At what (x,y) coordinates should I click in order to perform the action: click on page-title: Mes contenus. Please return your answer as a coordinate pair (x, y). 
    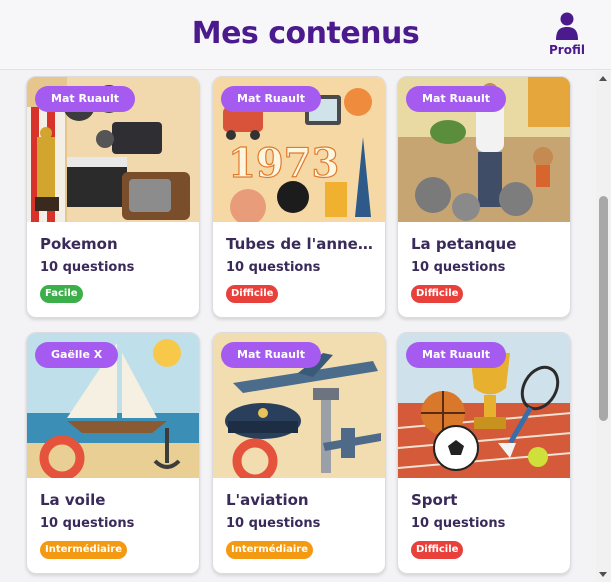
    Looking at the image, I should click on (305, 33).